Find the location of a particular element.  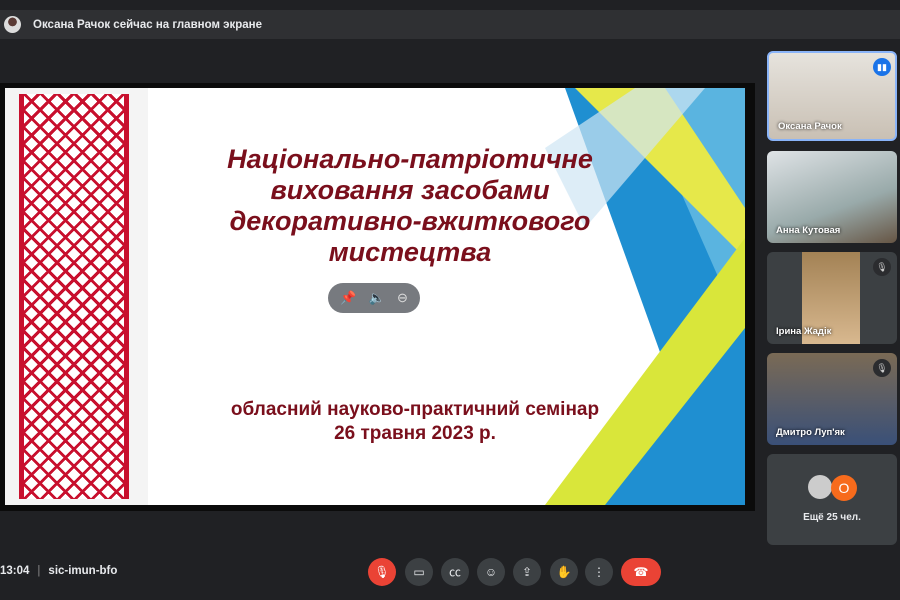

participant-name: Анна Кутовая is located at coordinates (808, 230).